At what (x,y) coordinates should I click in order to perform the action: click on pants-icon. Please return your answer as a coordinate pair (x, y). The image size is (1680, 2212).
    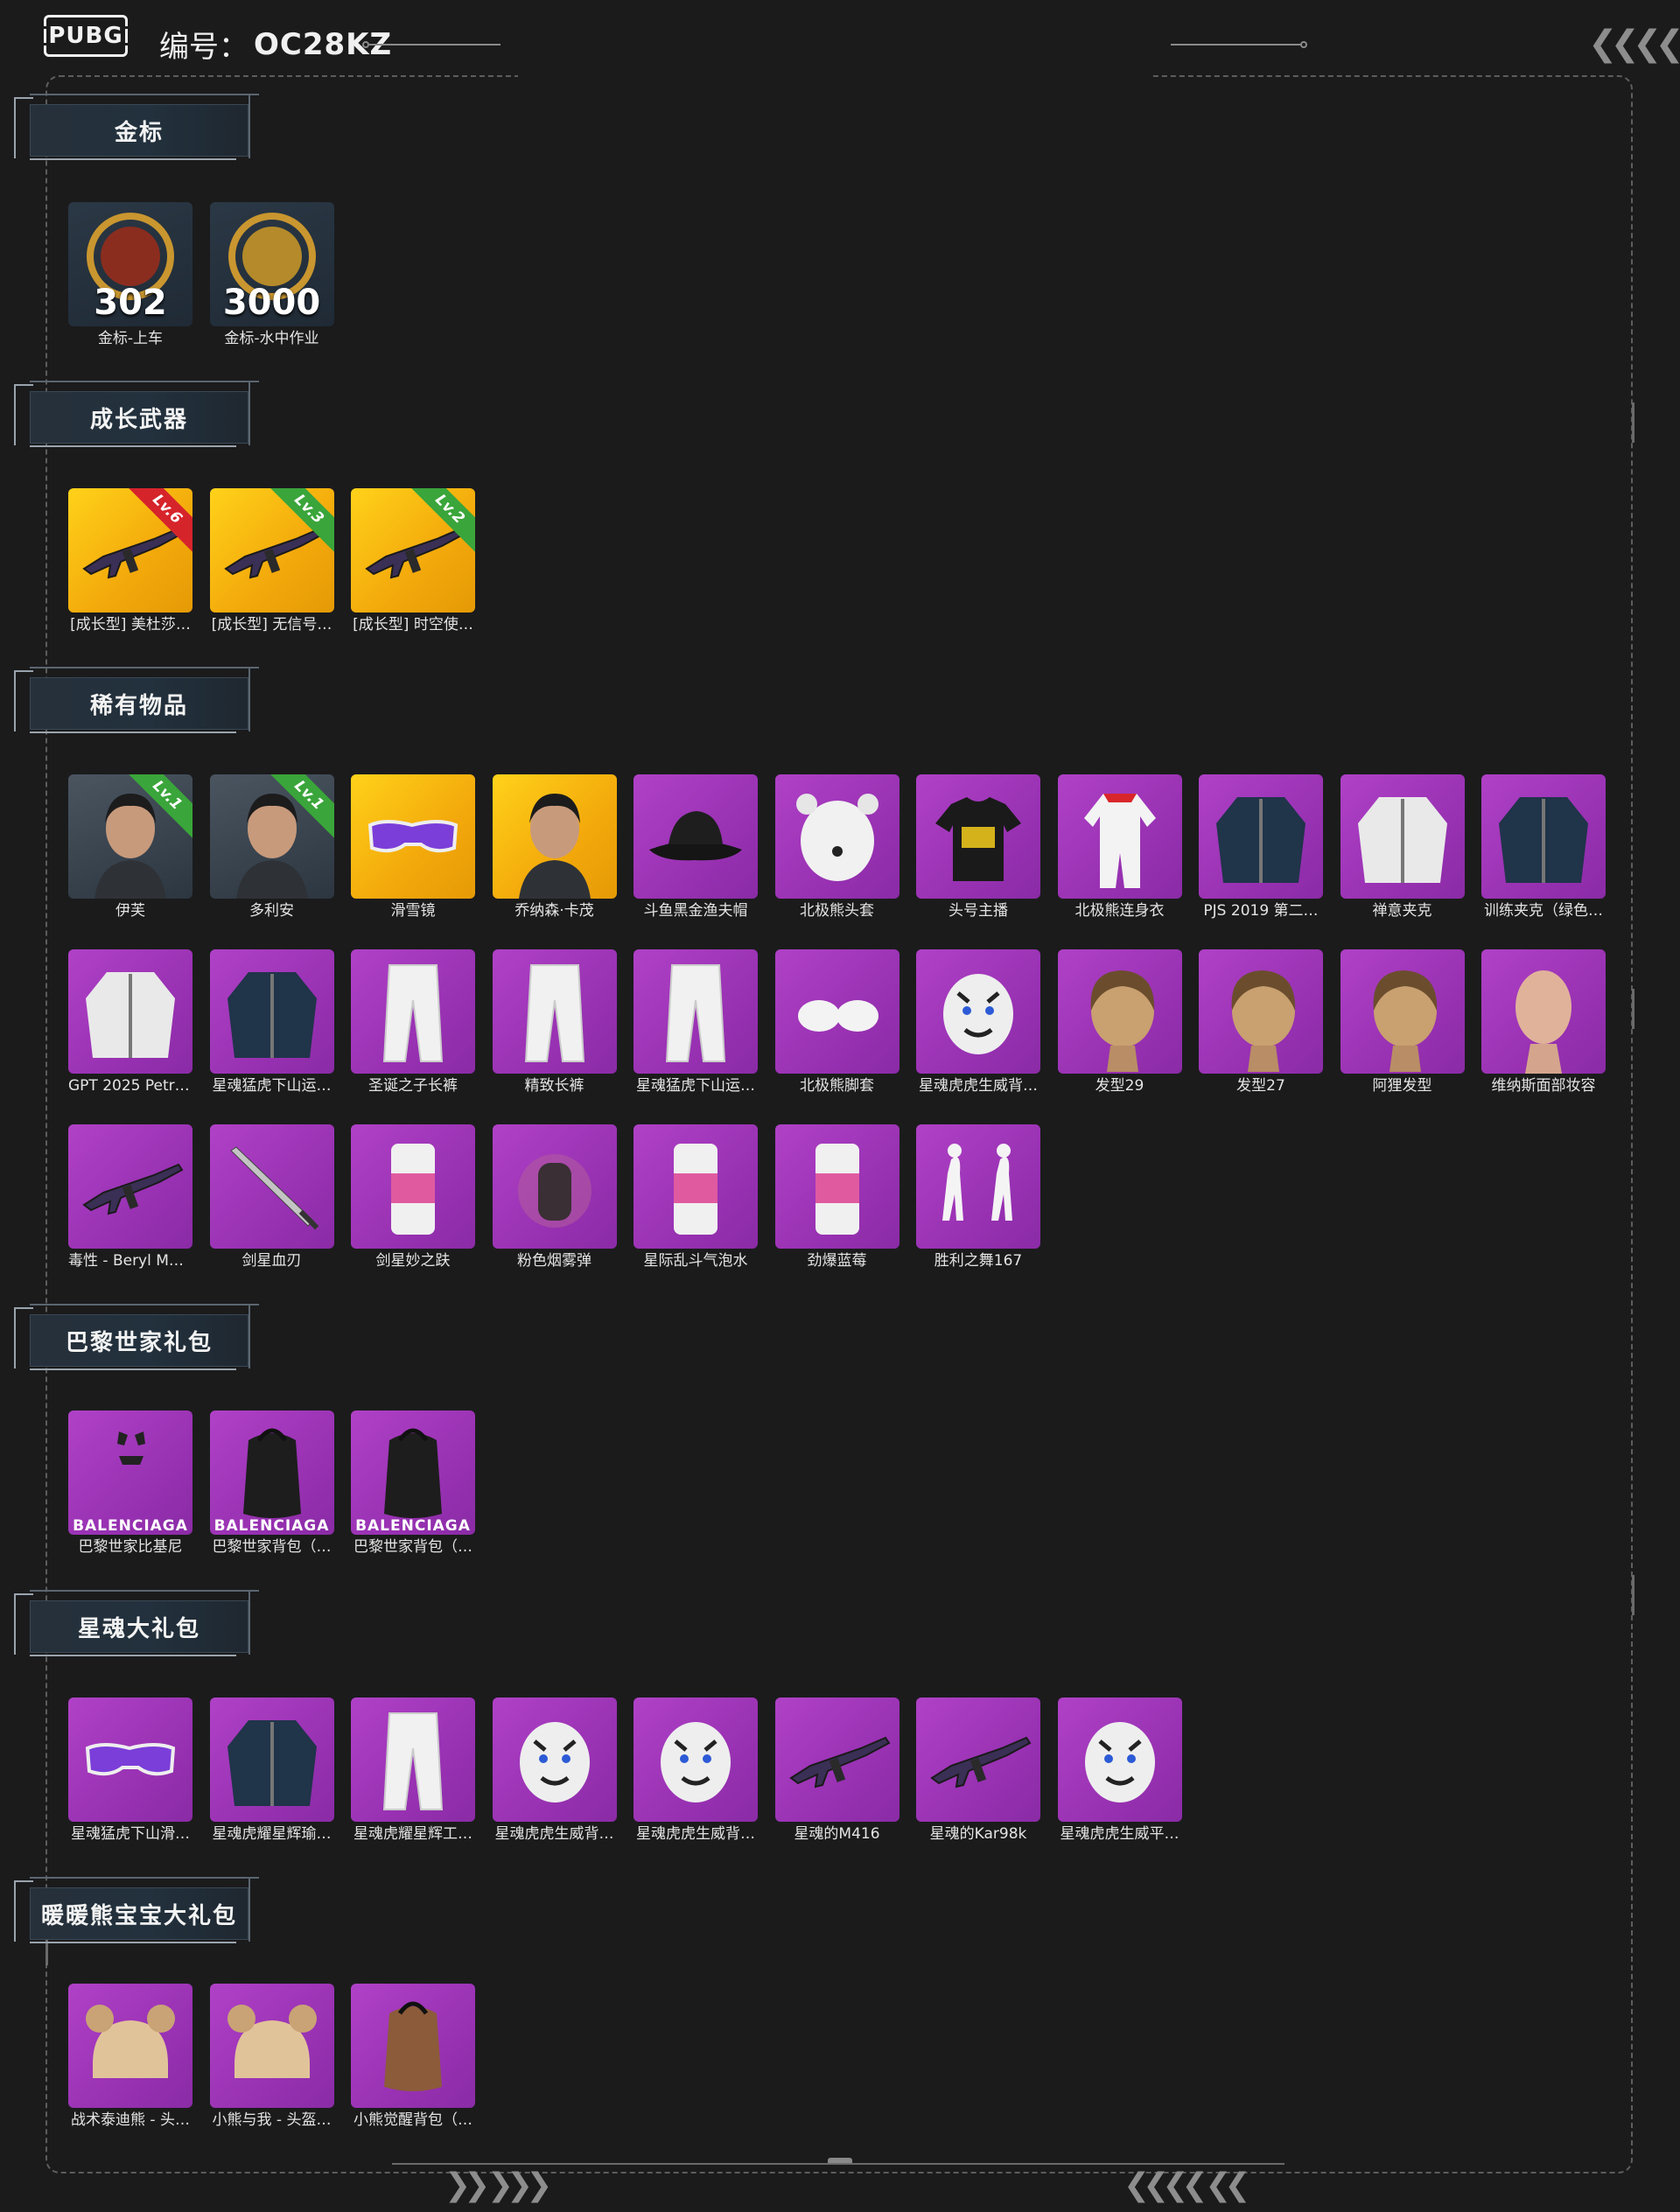
    Looking at the image, I should click on (554, 1013).